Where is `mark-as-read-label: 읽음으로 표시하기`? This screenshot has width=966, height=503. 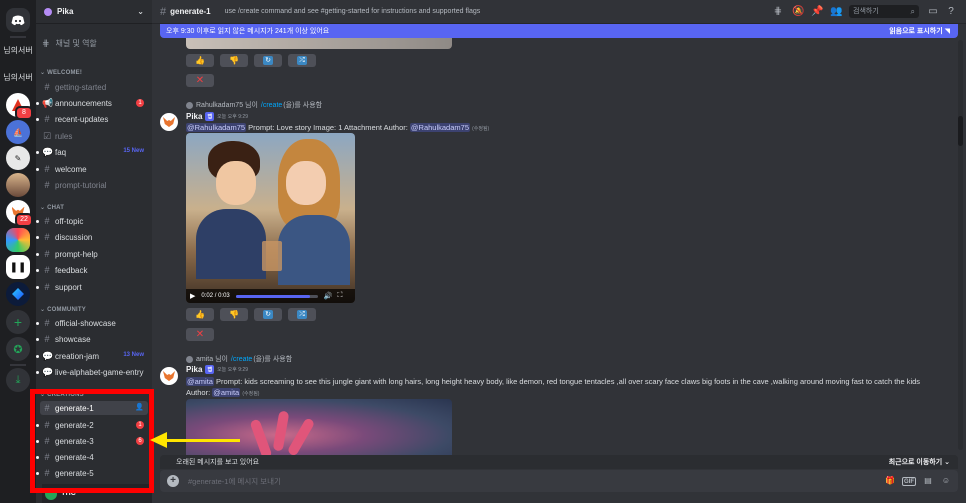
mark-as-read-label: 읽음으로 표시하기 is located at coordinates (916, 31).